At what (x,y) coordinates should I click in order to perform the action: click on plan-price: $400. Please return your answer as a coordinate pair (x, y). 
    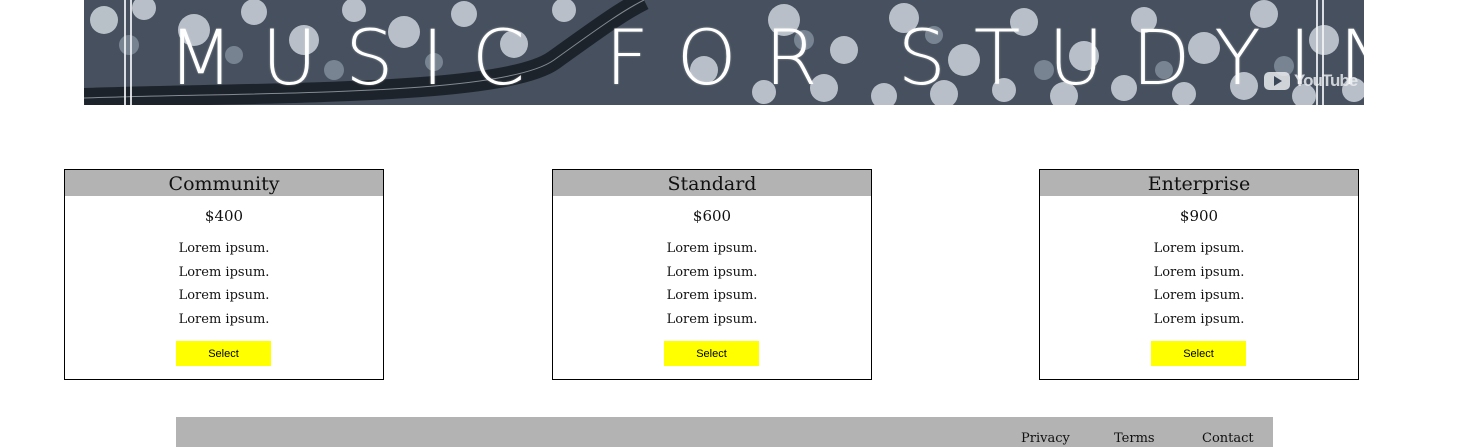
    Looking at the image, I should click on (224, 216).